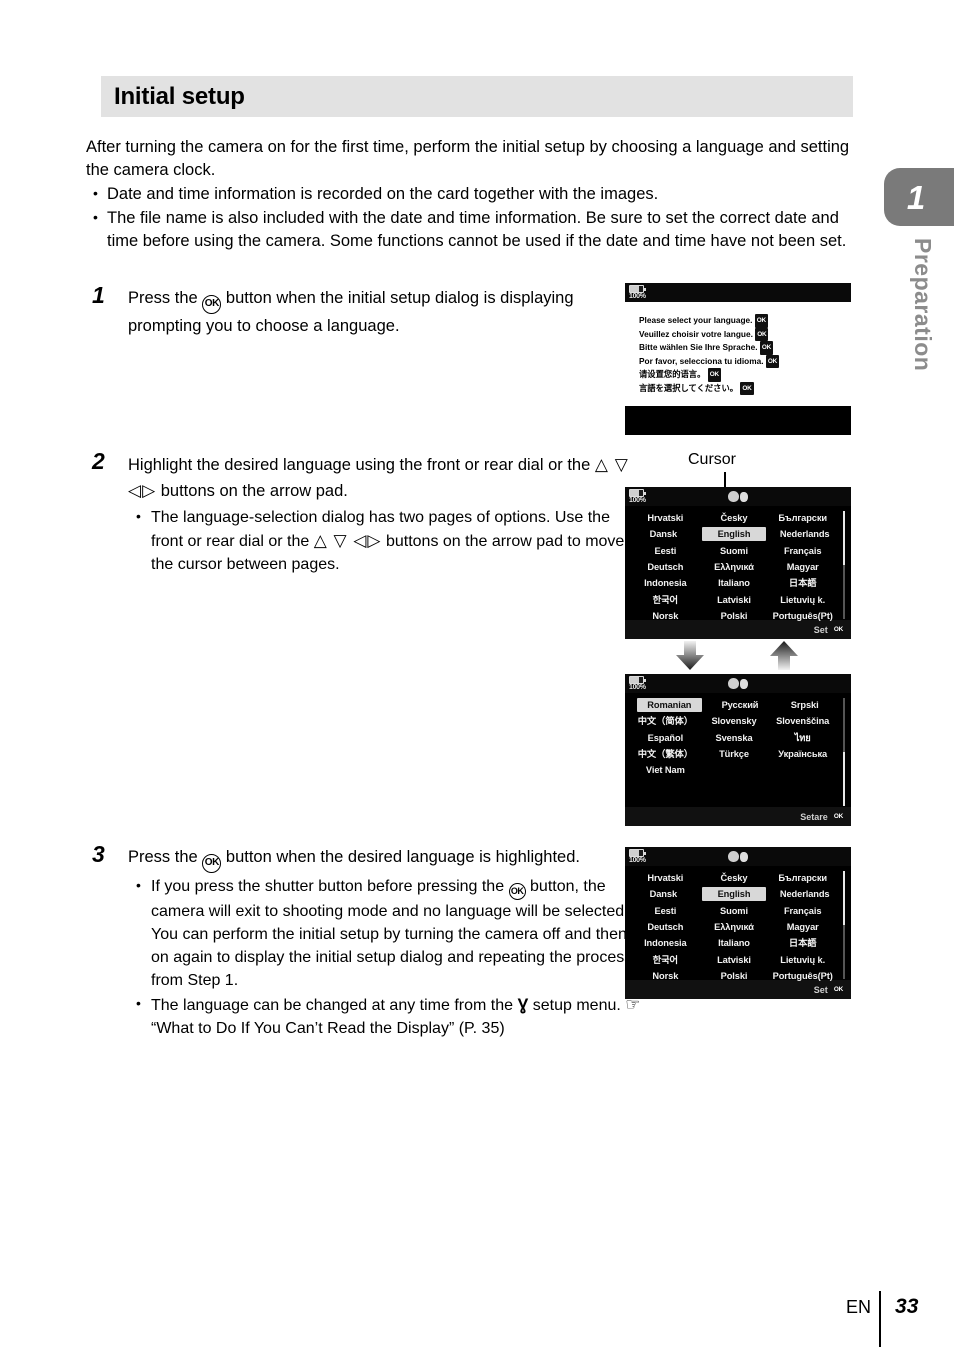 The height and width of the screenshot is (1357, 954). Describe the element at coordinates (665, 770) in the screenshot. I see `language-option-0: Viet Nam` at that location.